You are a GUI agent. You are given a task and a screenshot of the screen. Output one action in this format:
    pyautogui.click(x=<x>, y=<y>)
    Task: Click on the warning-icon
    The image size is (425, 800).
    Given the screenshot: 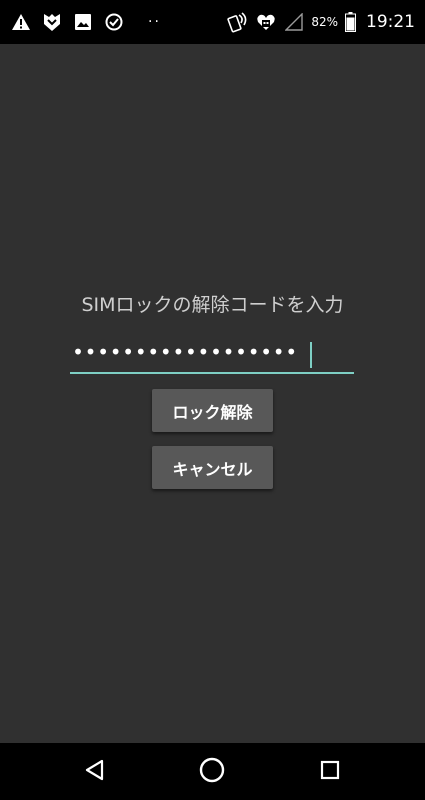 What is the action you would take?
    pyautogui.click(x=21, y=22)
    